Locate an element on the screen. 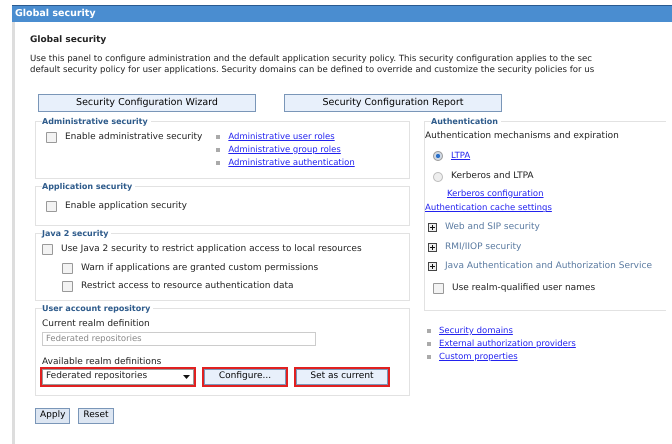 This screenshot has height=444, width=672. realm-field: Federated repositories is located at coordinates (179, 339).